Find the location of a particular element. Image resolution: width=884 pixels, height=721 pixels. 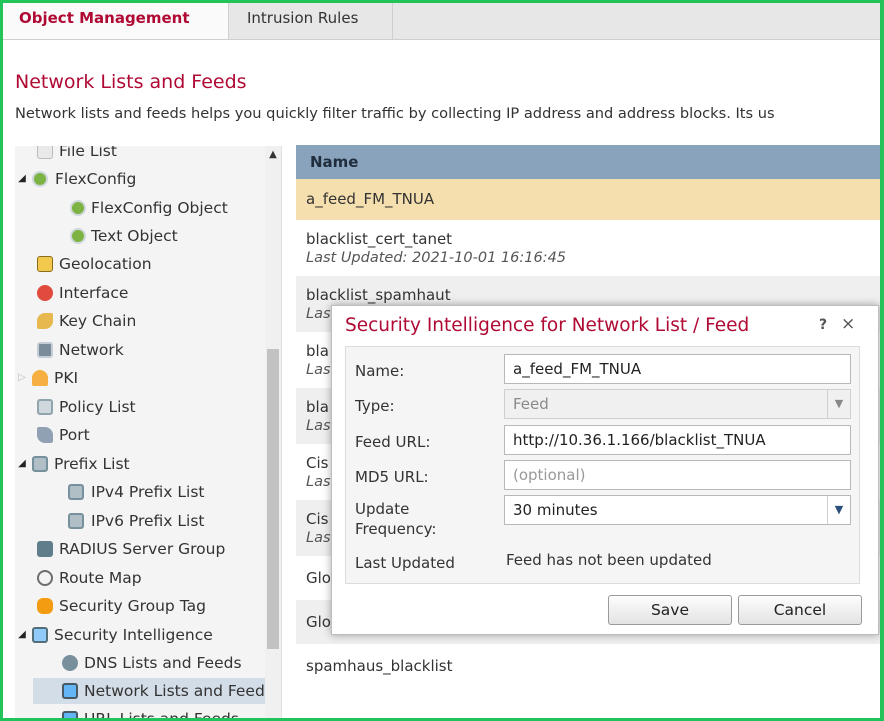

sidebar-item-label: FlexConfig Object is located at coordinates (159, 208).